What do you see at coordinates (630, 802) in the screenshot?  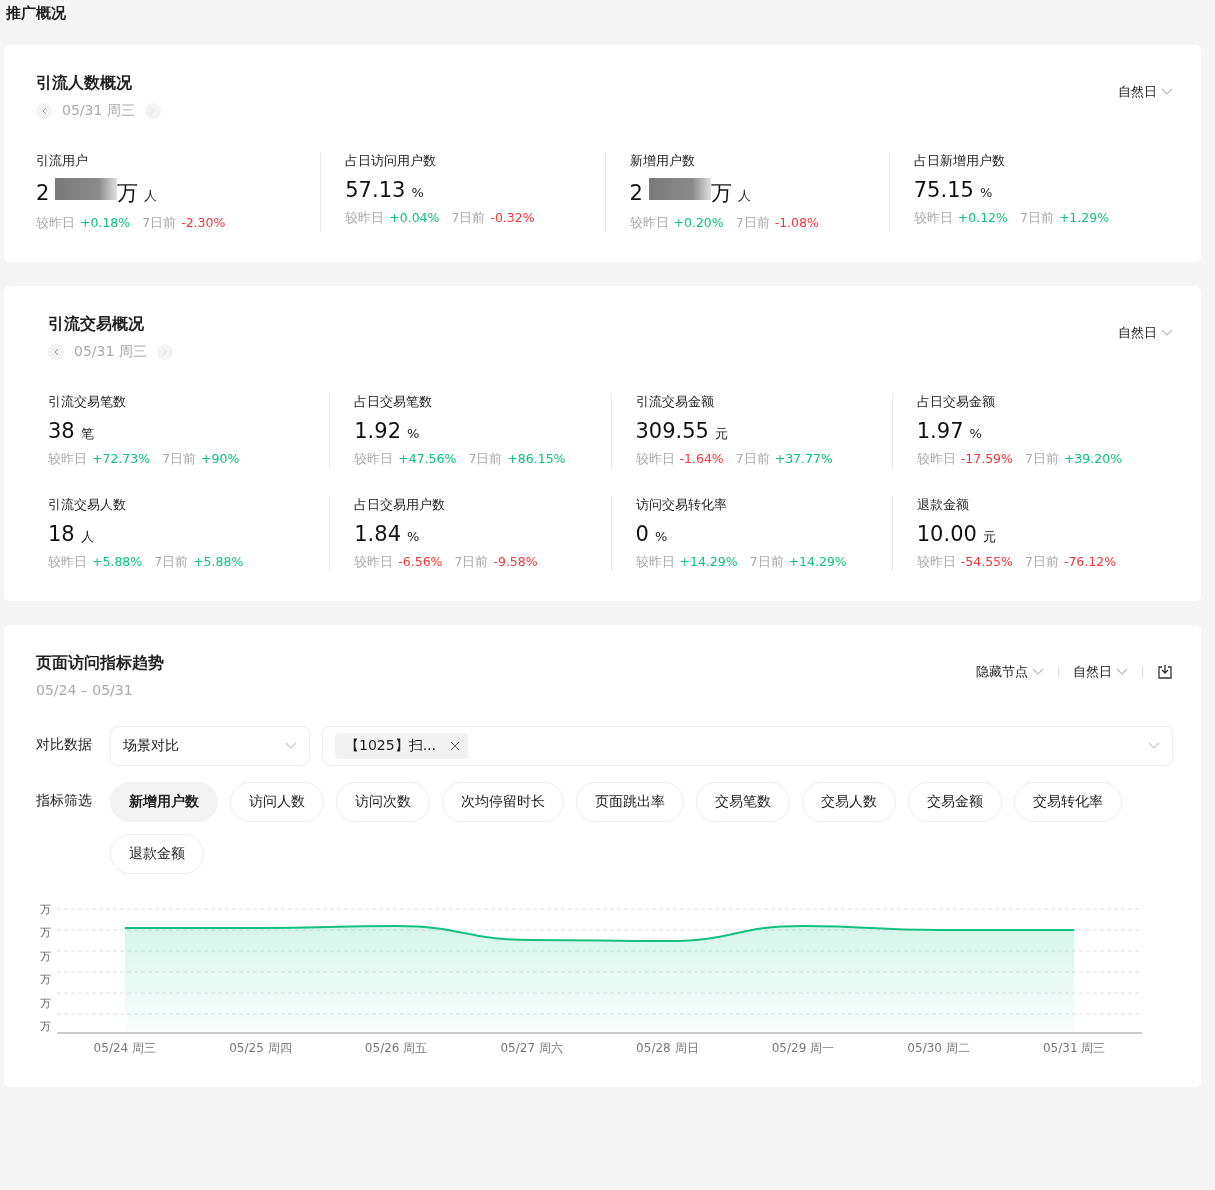 I see `metric-filter-chip: 页面跳出率` at bounding box center [630, 802].